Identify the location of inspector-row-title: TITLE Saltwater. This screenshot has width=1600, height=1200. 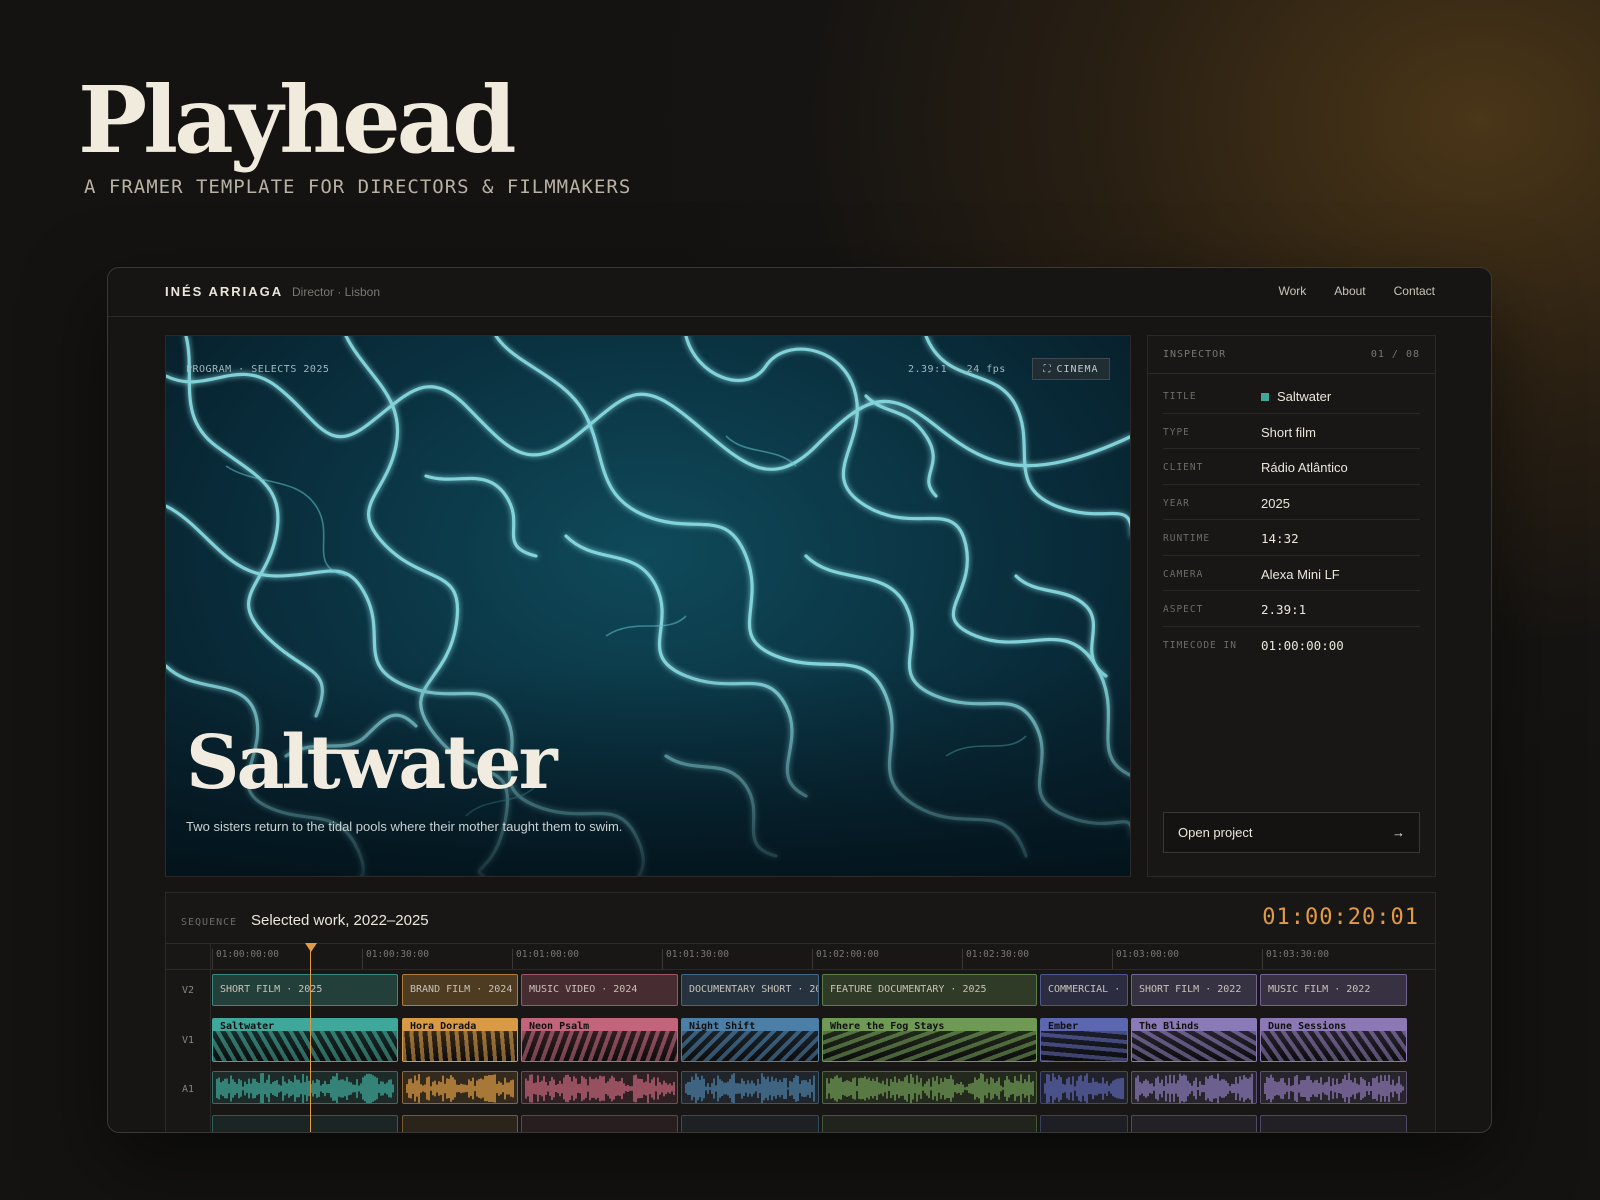
(1291, 396).